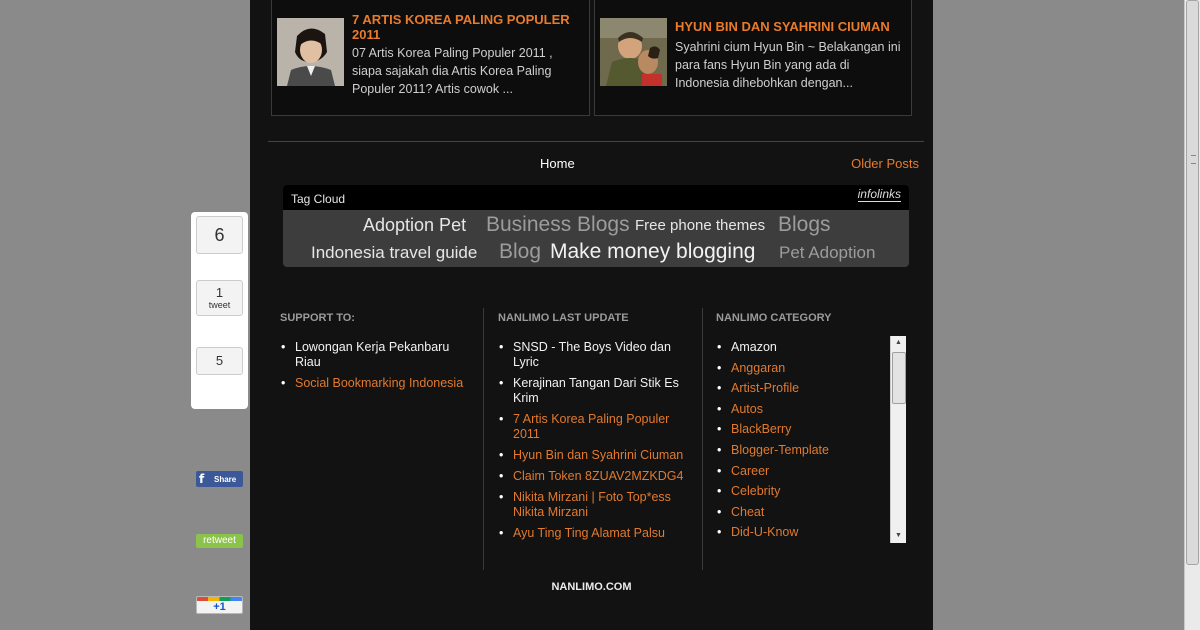  Describe the element at coordinates (898, 343) in the screenshot. I see `scroll-up-arrow-icon: ▲` at that location.